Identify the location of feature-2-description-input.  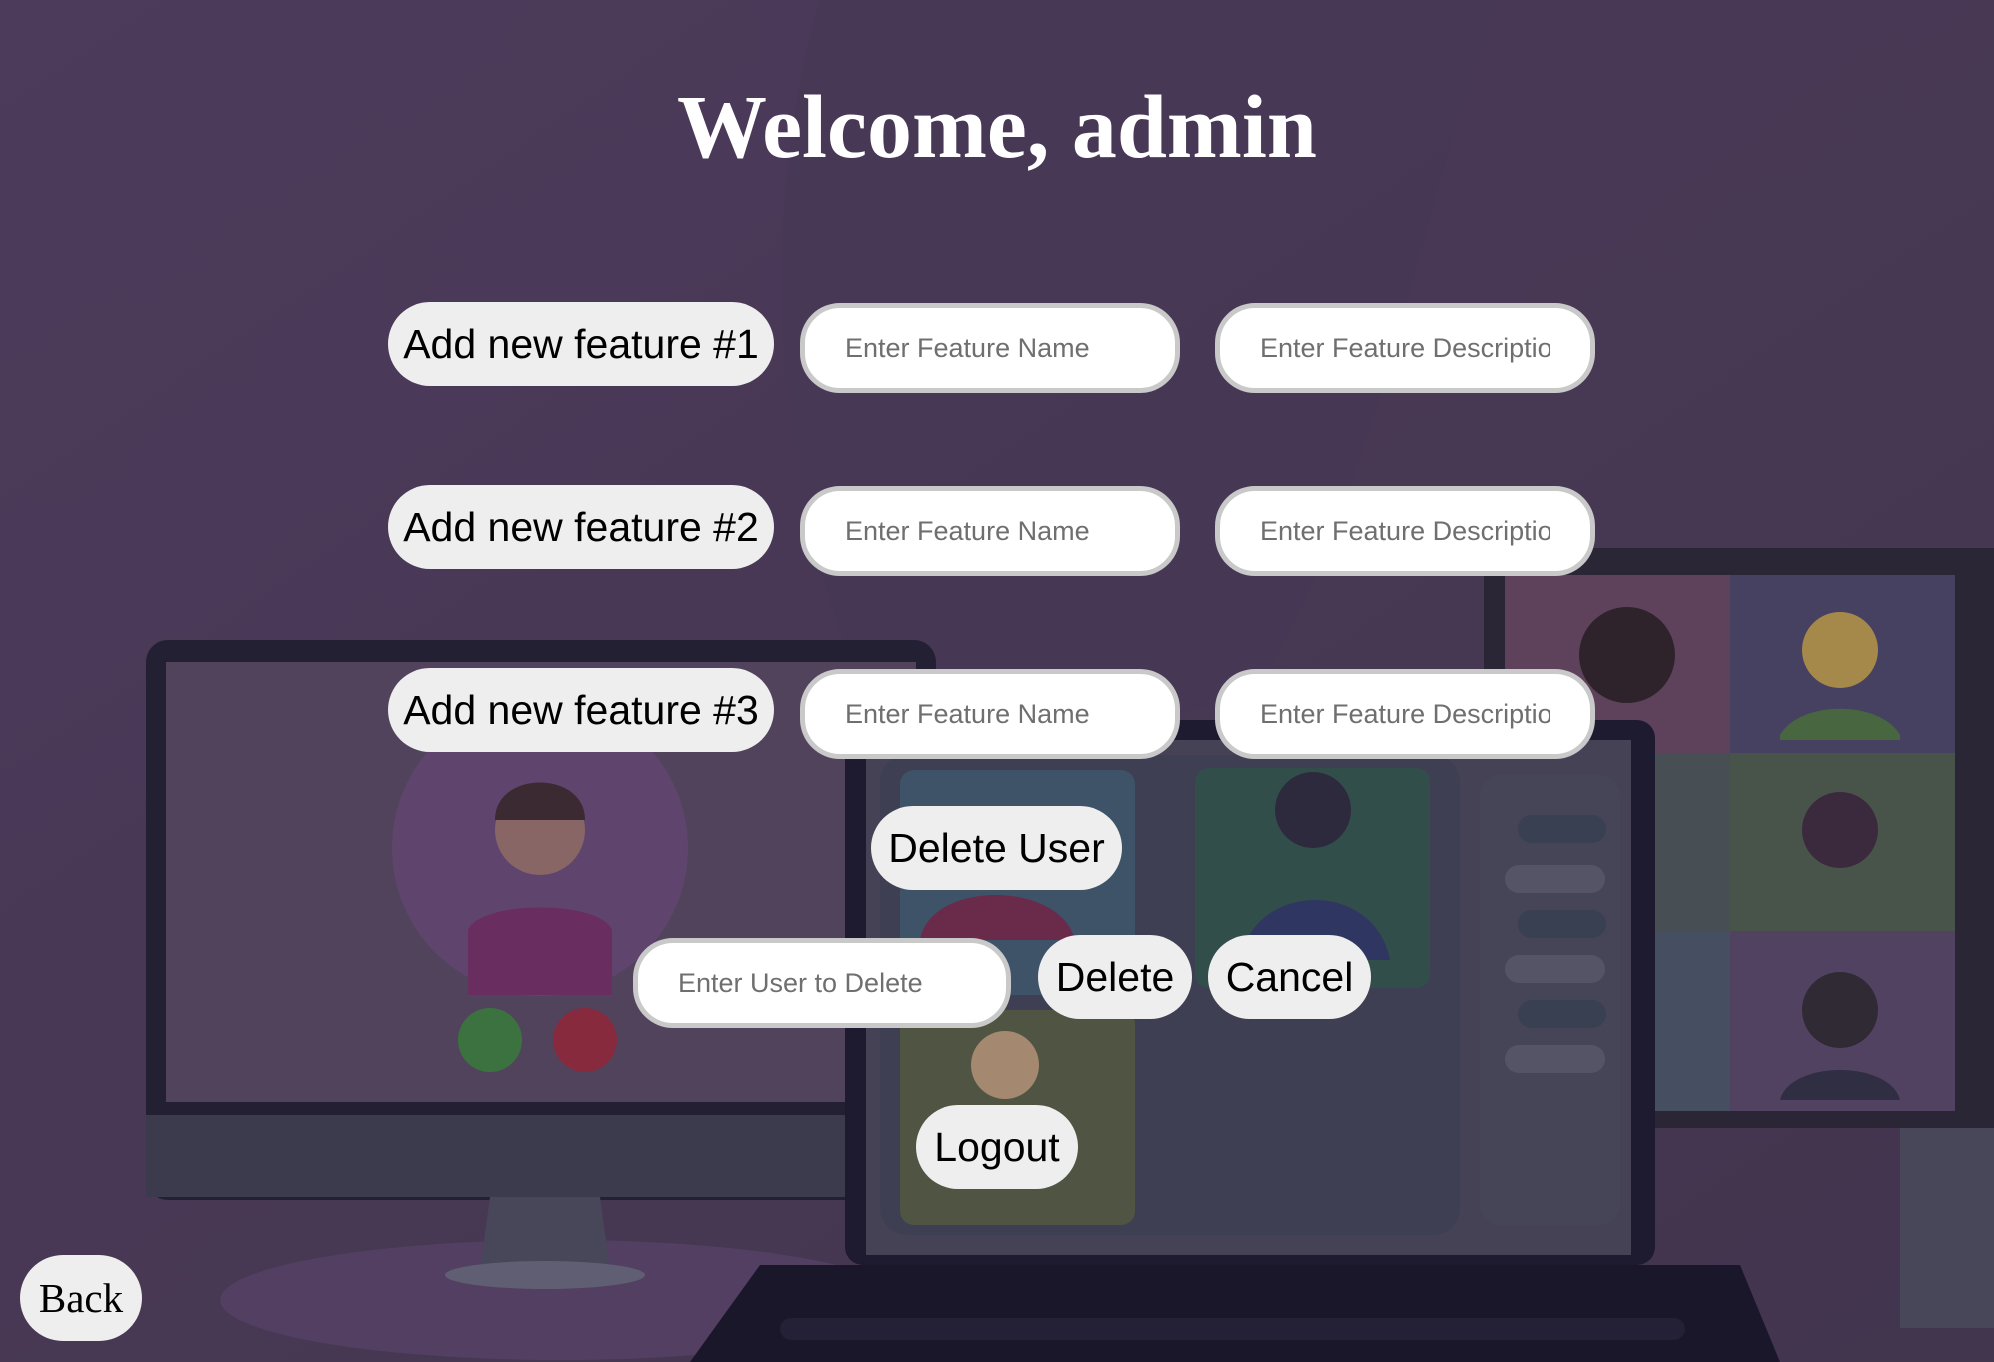
(1405, 531).